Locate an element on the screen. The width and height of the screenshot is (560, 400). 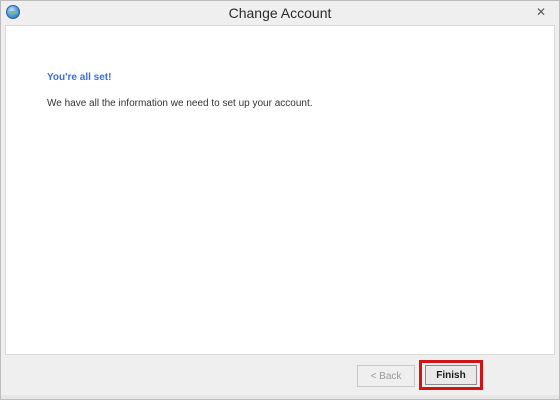
close-button: ✕ is located at coordinates (541, 12).